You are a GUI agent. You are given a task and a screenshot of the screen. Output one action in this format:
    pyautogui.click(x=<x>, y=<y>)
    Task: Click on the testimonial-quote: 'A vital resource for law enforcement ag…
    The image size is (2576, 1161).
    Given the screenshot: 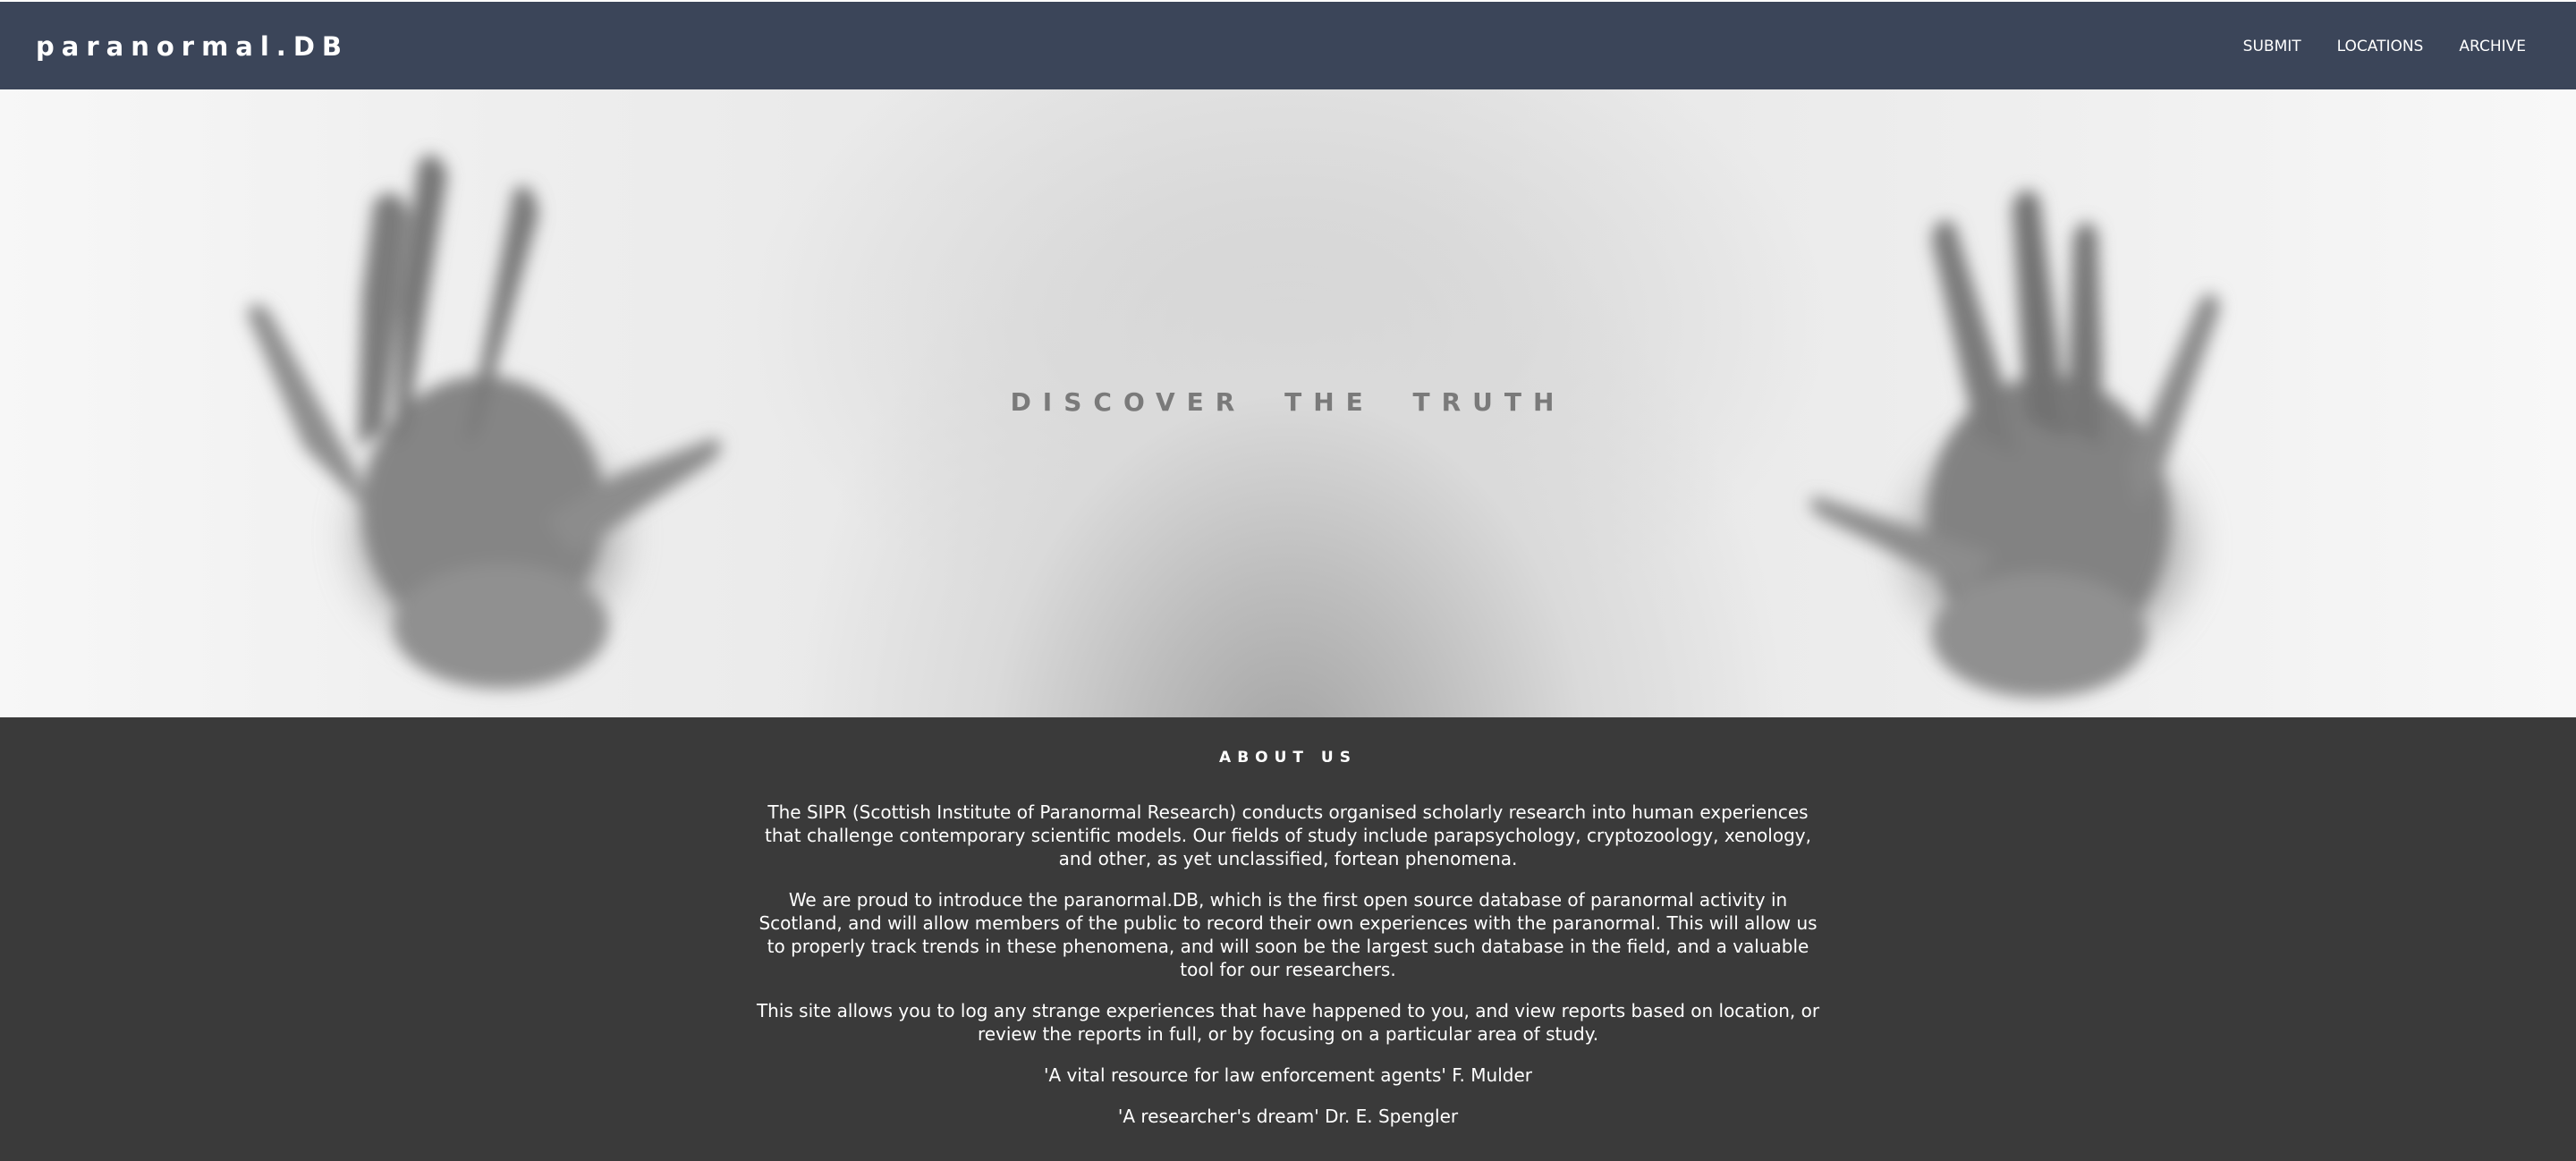 What is the action you would take?
    pyautogui.click(x=1288, y=1075)
    